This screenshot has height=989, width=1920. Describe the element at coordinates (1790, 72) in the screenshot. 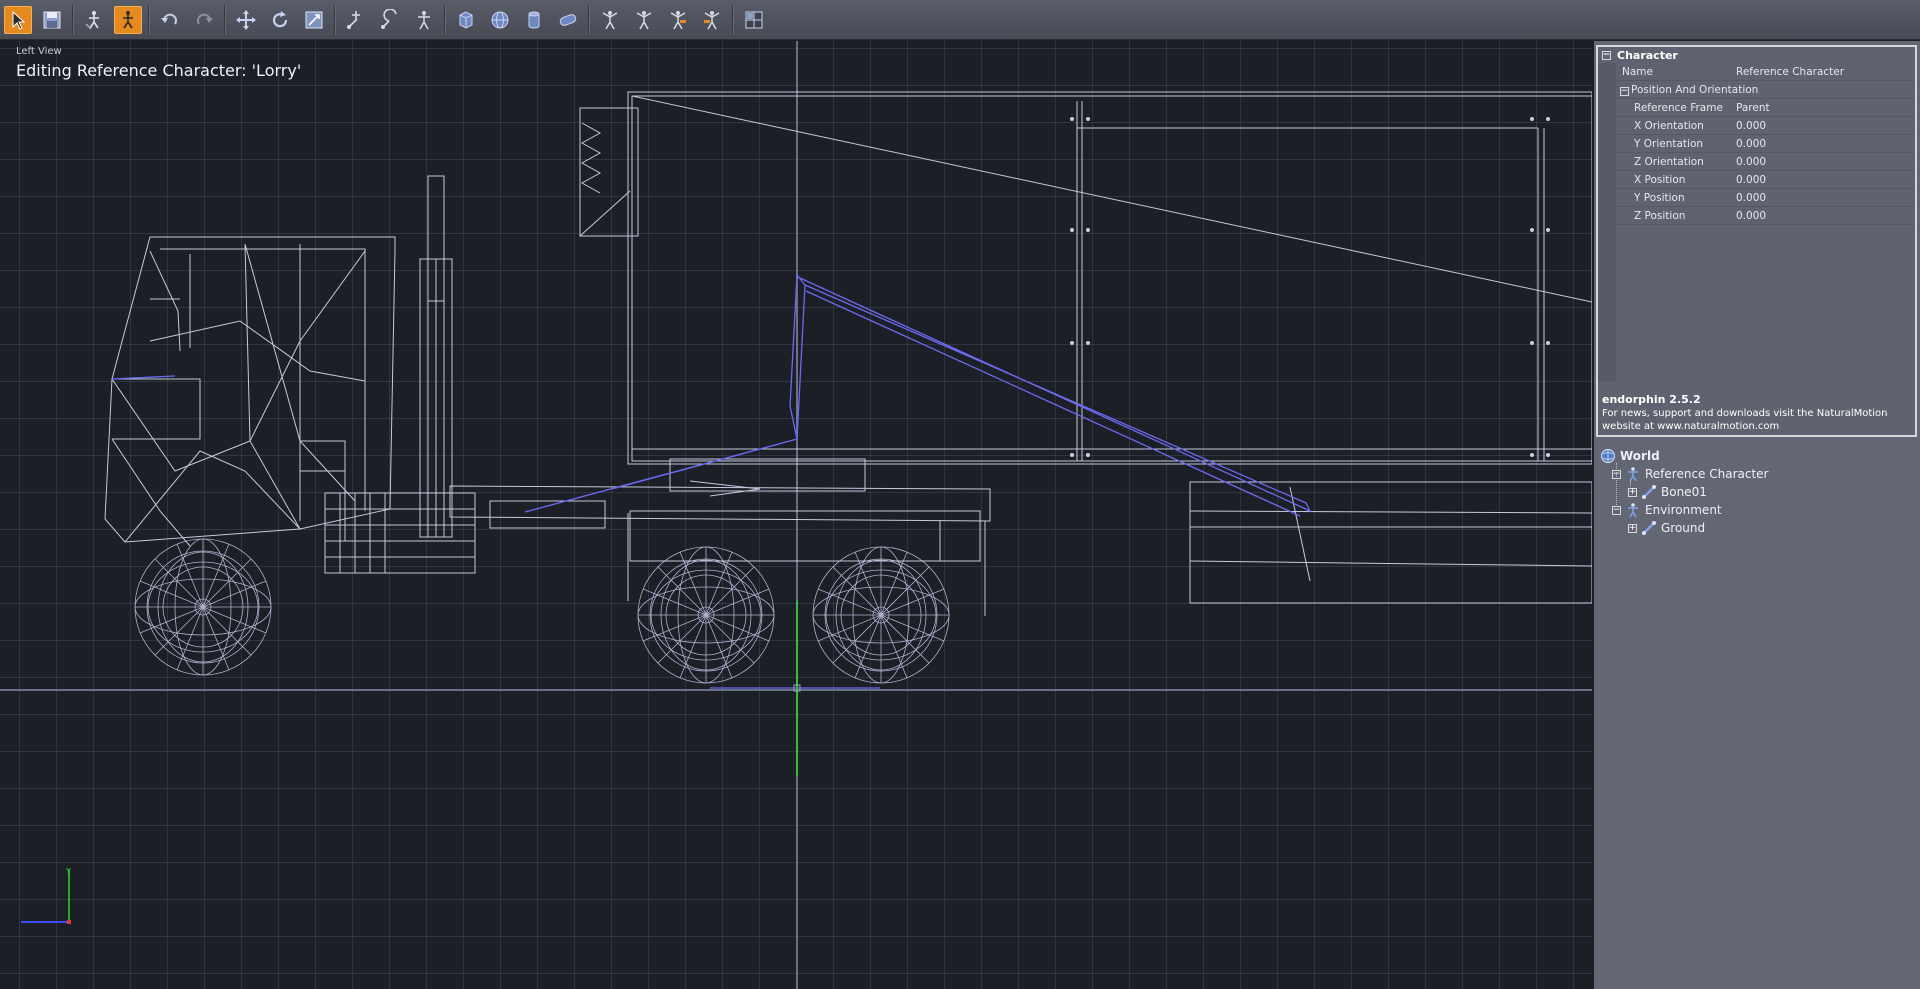

I see `property-value: Reference Character` at that location.